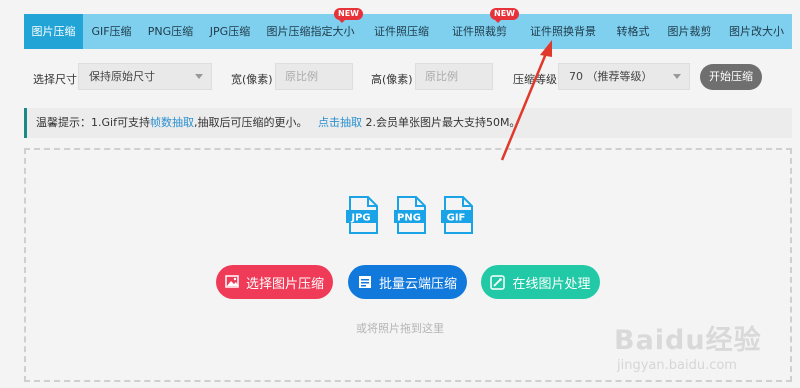  Describe the element at coordinates (441, 76) in the screenshot. I see `height-placeholder: 原比例` at that location.